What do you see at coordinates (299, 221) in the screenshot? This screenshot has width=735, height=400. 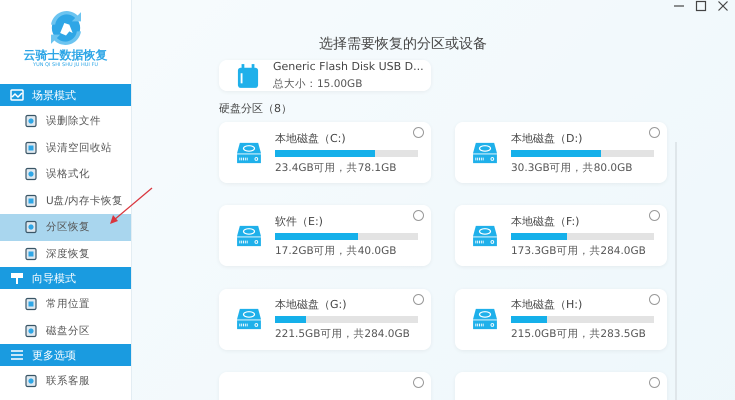 I see `partition-name: 软件（E:)` at bounding box center [299, 221].